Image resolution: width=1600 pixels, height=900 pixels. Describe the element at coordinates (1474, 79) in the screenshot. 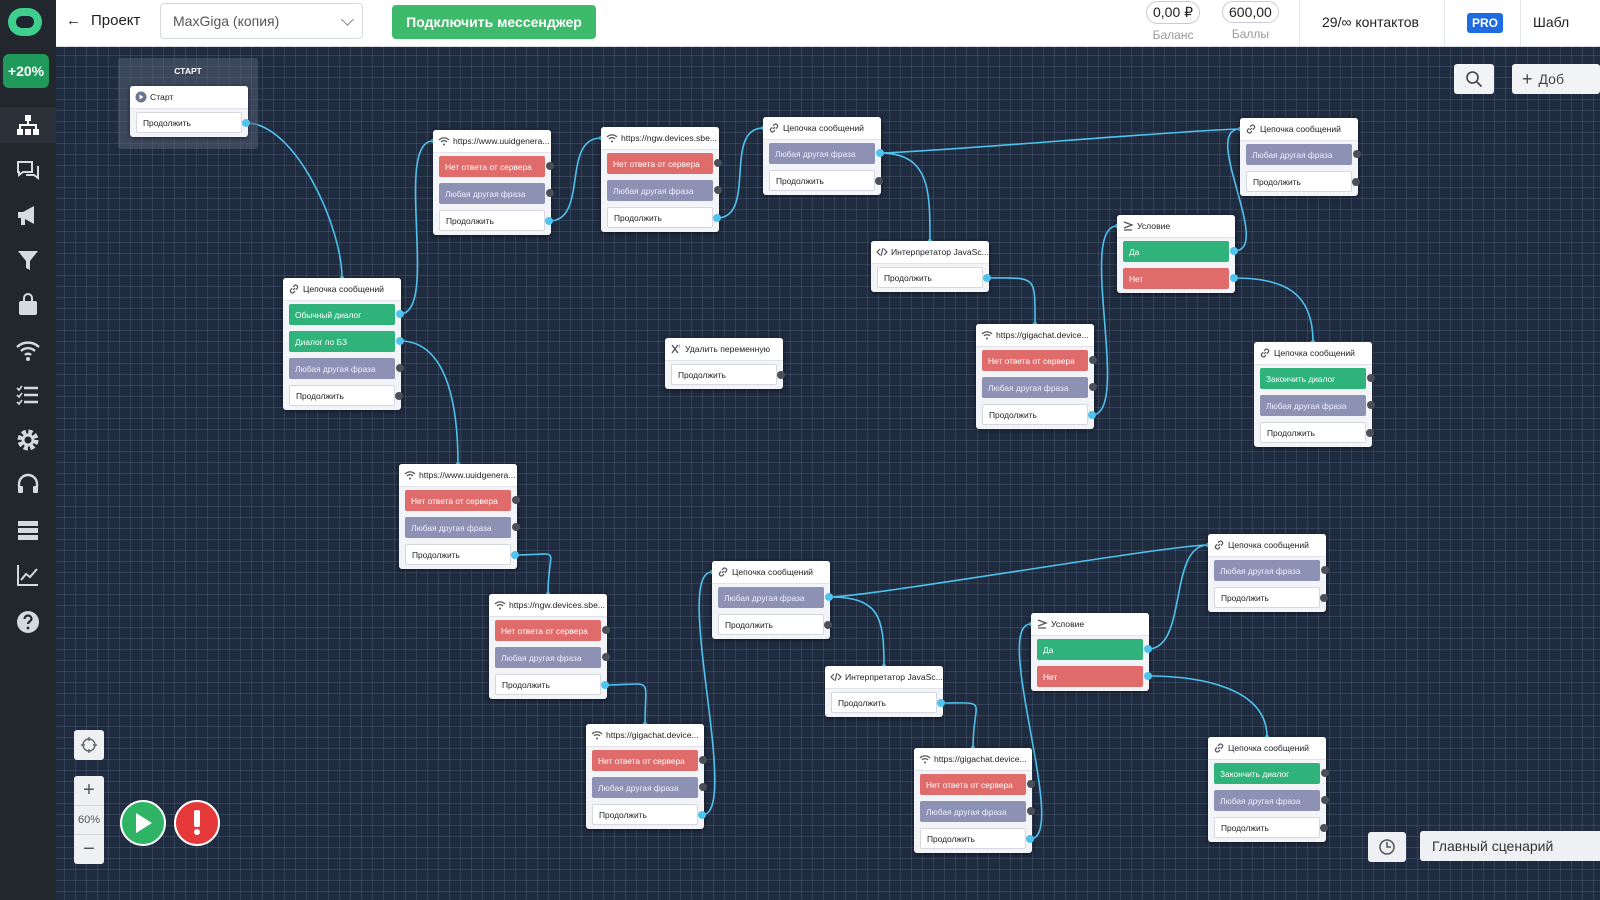

I see `search-button` at that location.